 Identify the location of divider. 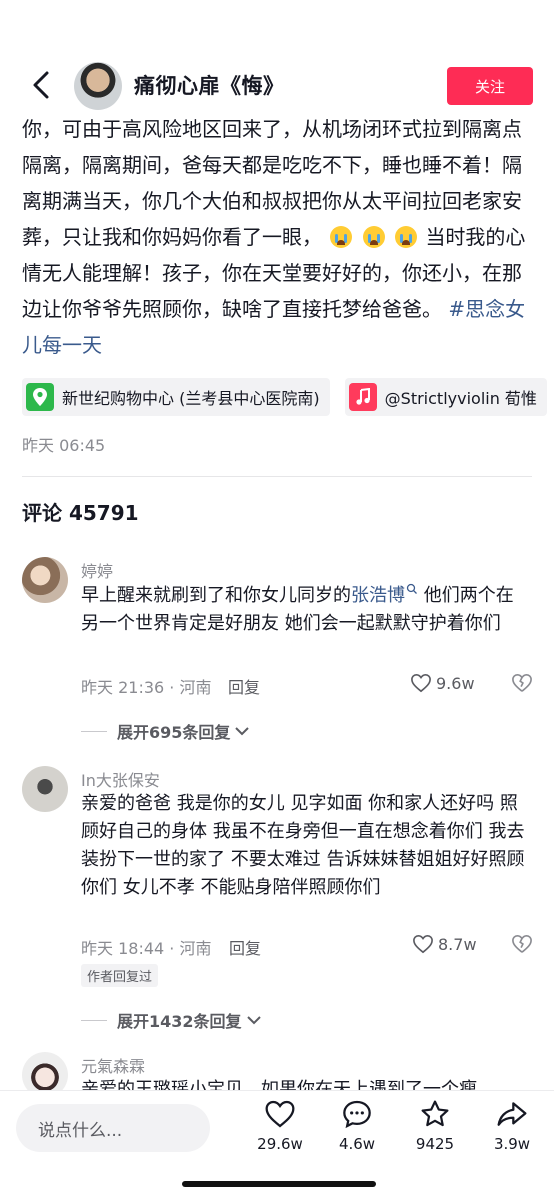
(277, 476).